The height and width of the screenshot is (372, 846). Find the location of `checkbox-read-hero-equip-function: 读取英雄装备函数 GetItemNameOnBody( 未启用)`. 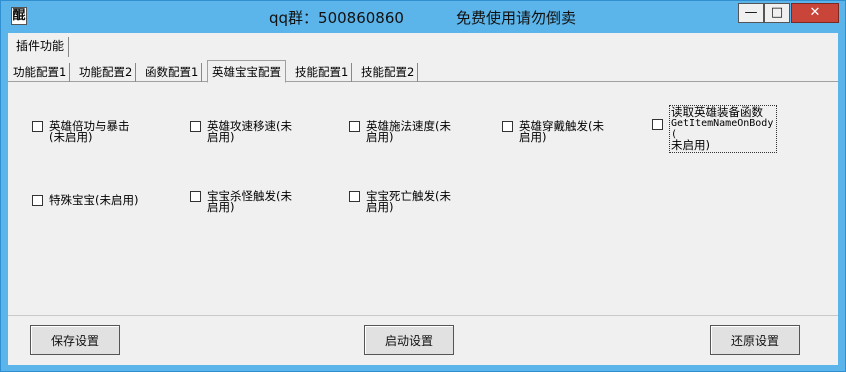

checkbox-read-hero-equip-function: 读取英雄装备函数 GetItemNameOnBody( 未启用) is located at coordinates (714, 129).